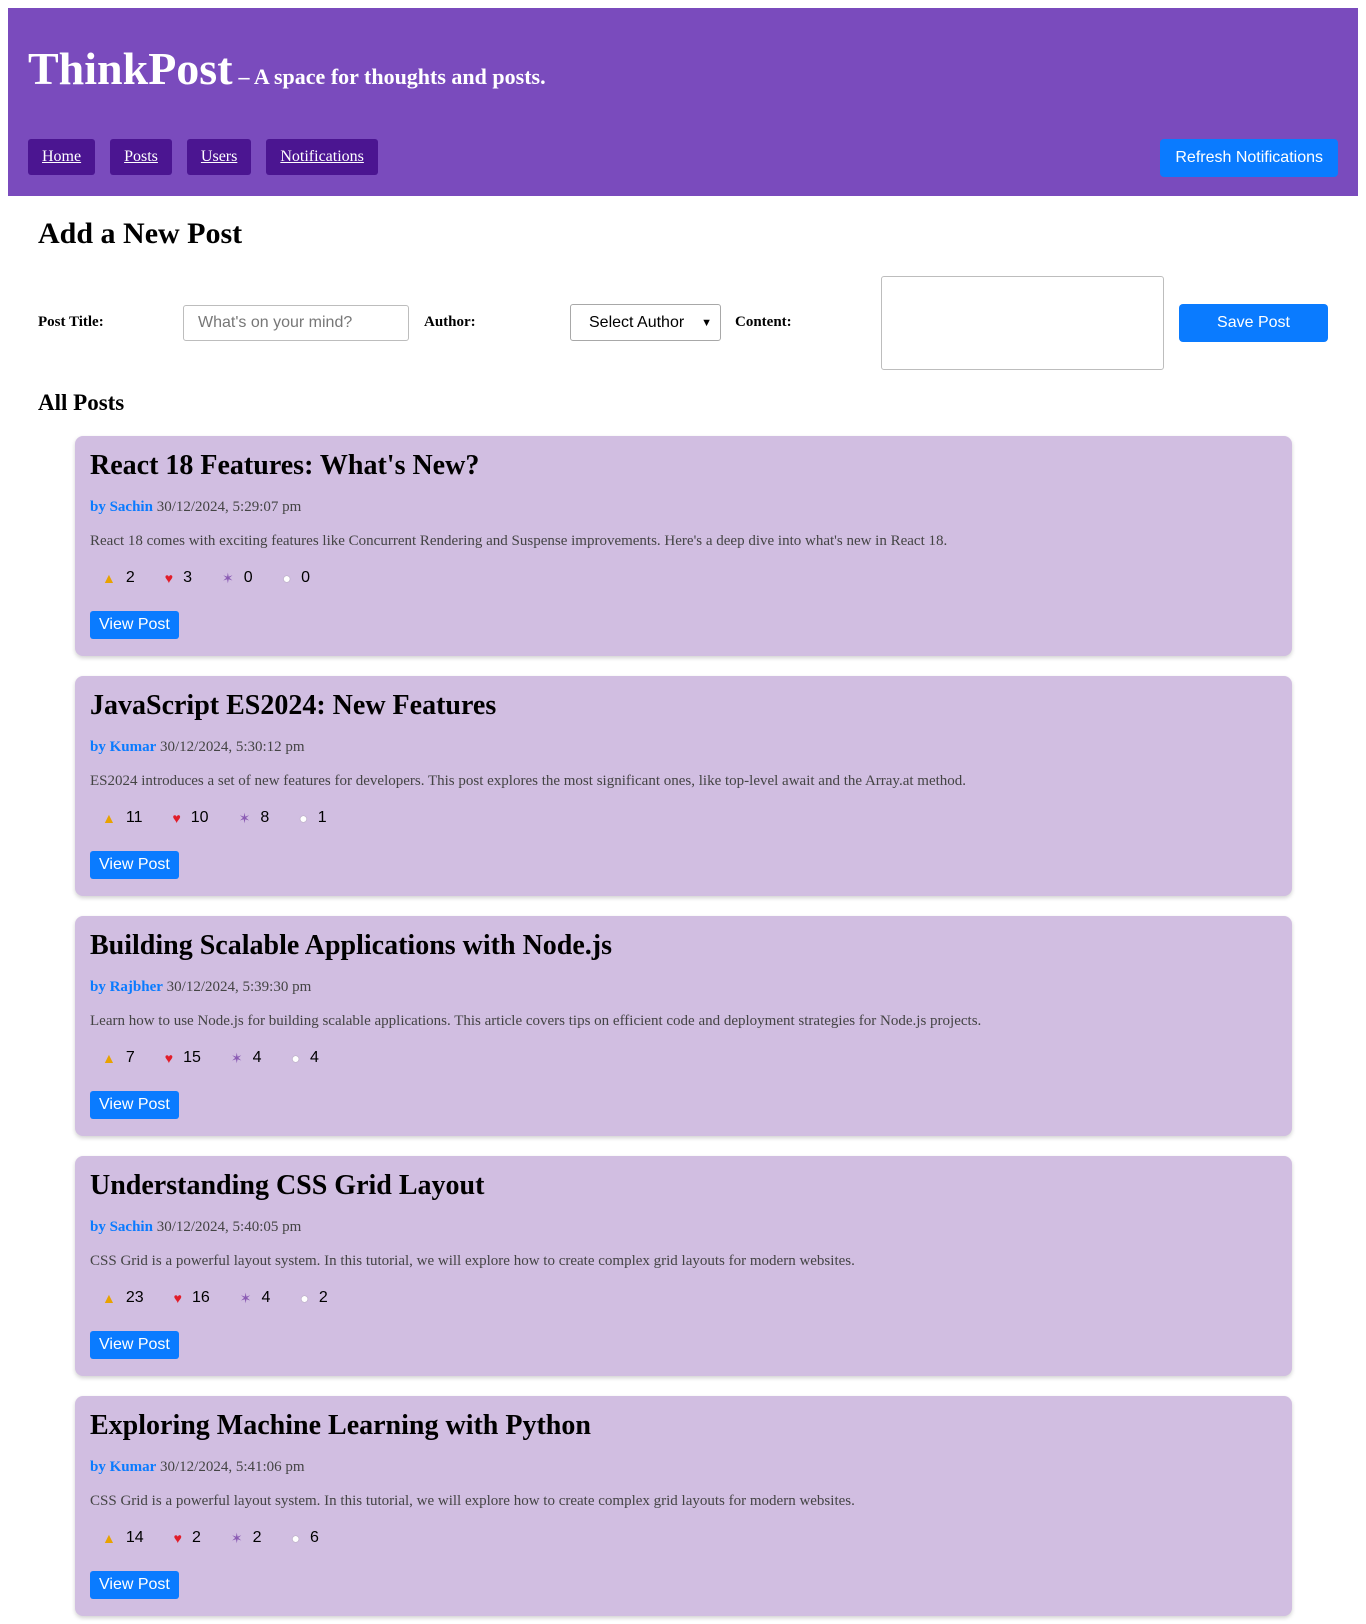 The width and height of the screenshot is (1366, 1624). Describe the element at coordinates (246, 1538) in the screenshot. I see `reaction-party: ✶ 2` at that location.